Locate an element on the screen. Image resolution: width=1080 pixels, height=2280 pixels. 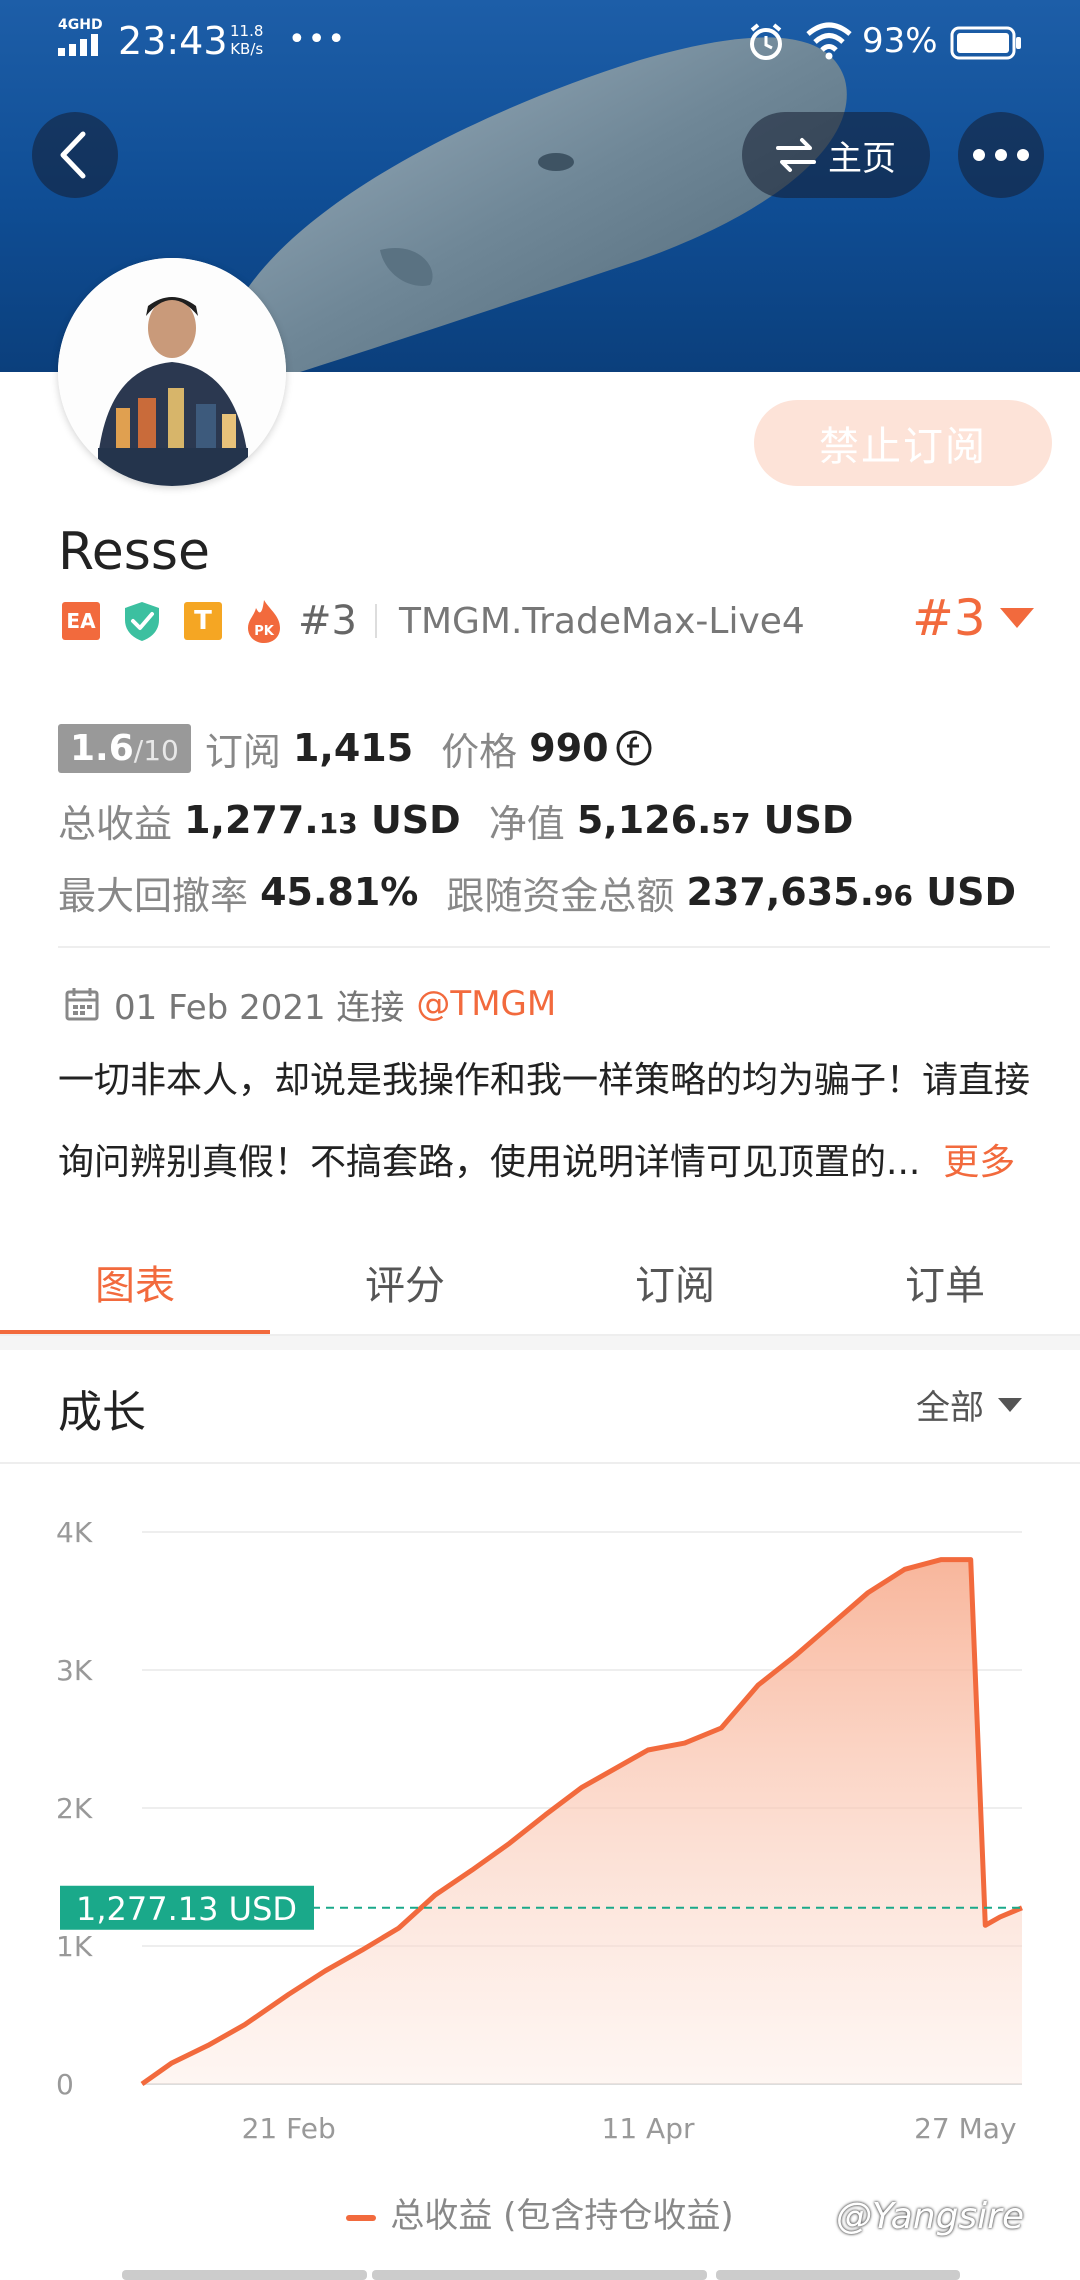
wifi-icon is located at coordinates (829, 41).